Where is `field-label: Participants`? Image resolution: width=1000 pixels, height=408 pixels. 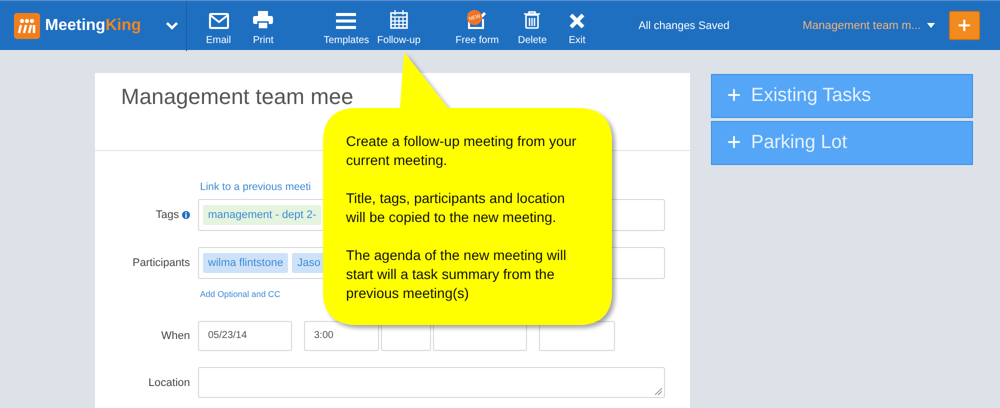
field-label: Participants is located at coordinates (161, 263).